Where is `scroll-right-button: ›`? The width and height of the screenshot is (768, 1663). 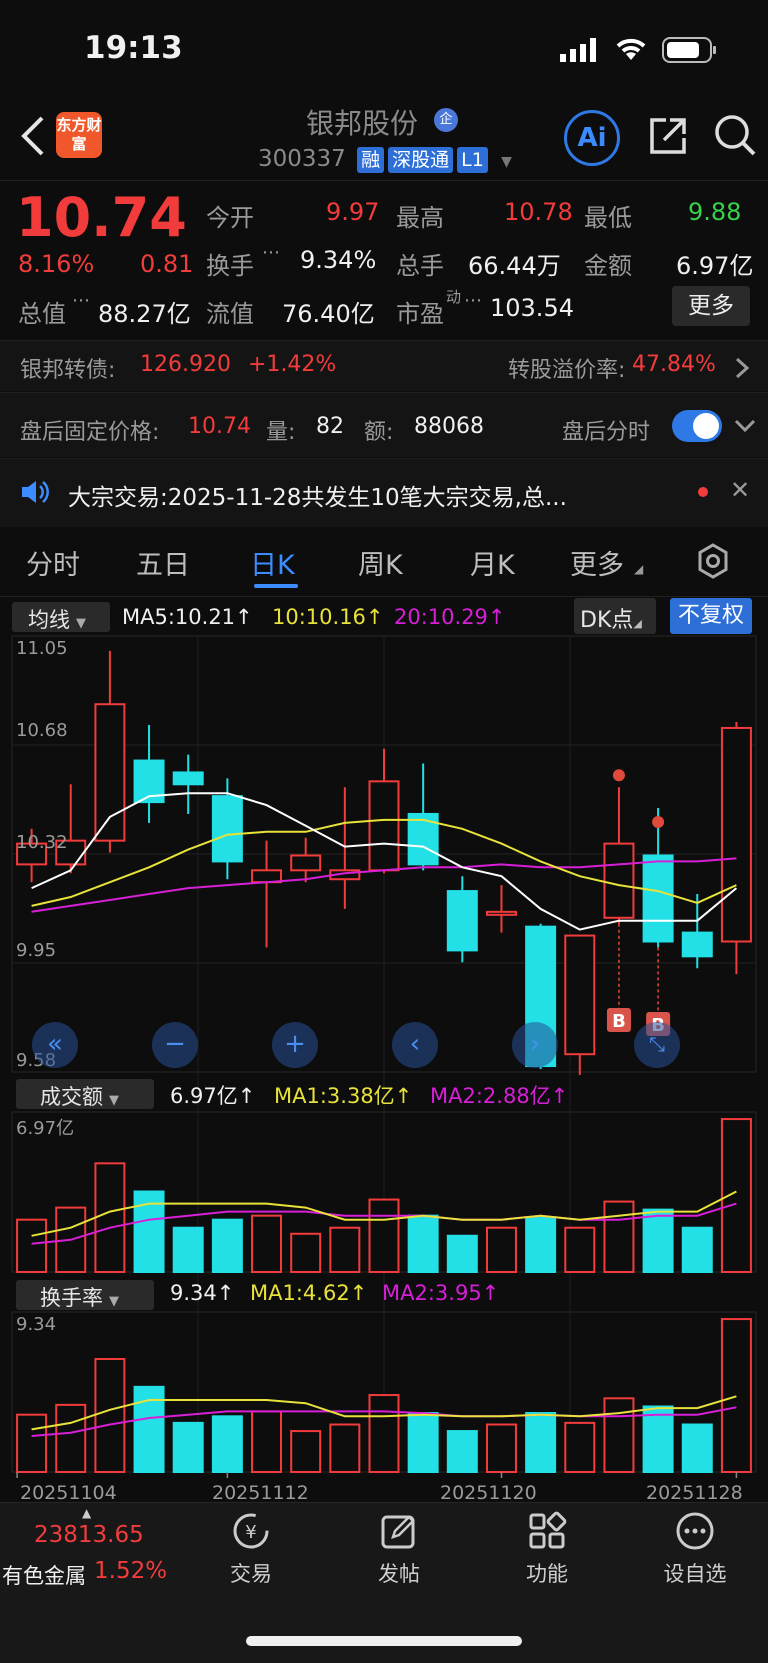 scroll-right-button: › is located at coordinates (535, 1045).